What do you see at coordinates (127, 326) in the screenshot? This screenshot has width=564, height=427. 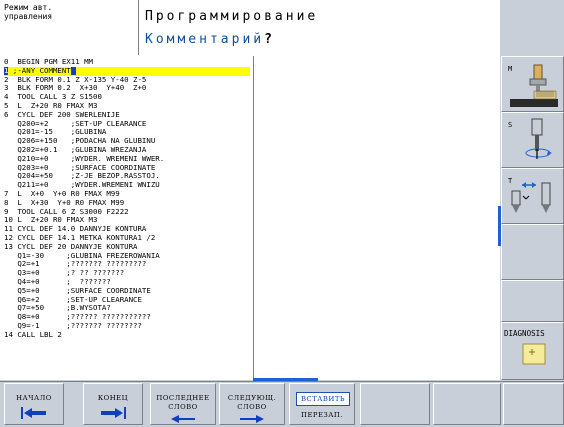 I see `program-line: Q9=-1 ;??????? ????????` at bounding box center [127, 326].